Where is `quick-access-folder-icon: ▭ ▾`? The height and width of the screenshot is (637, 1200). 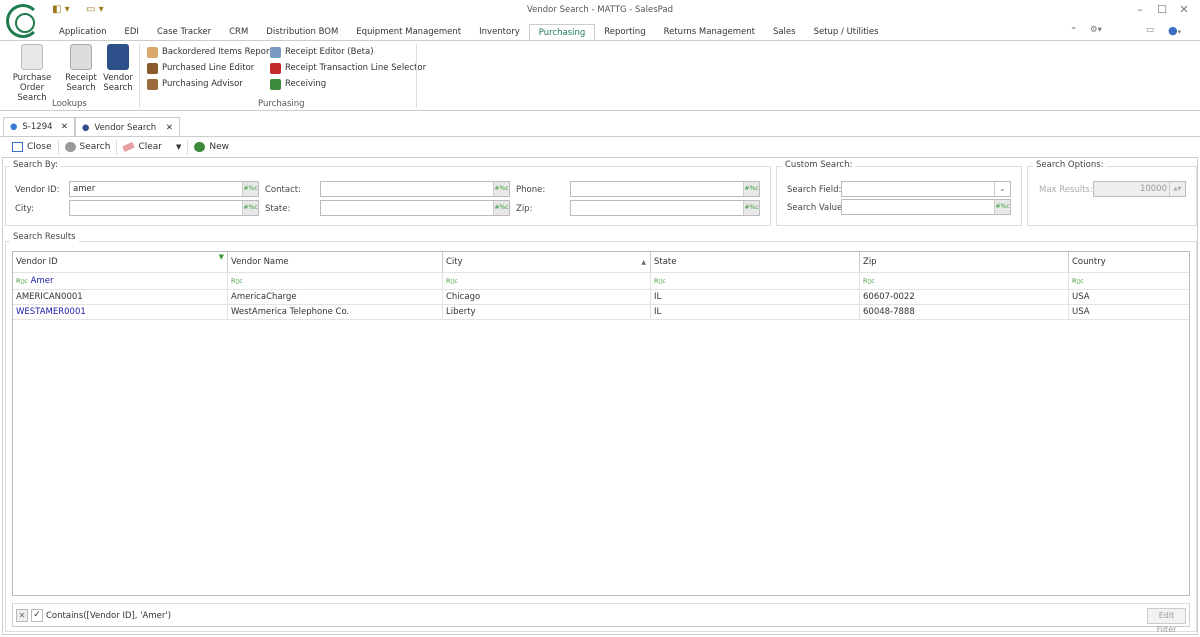
quick-access-folder-icon: ▭ ▾ is located at coordinates (95, 9).